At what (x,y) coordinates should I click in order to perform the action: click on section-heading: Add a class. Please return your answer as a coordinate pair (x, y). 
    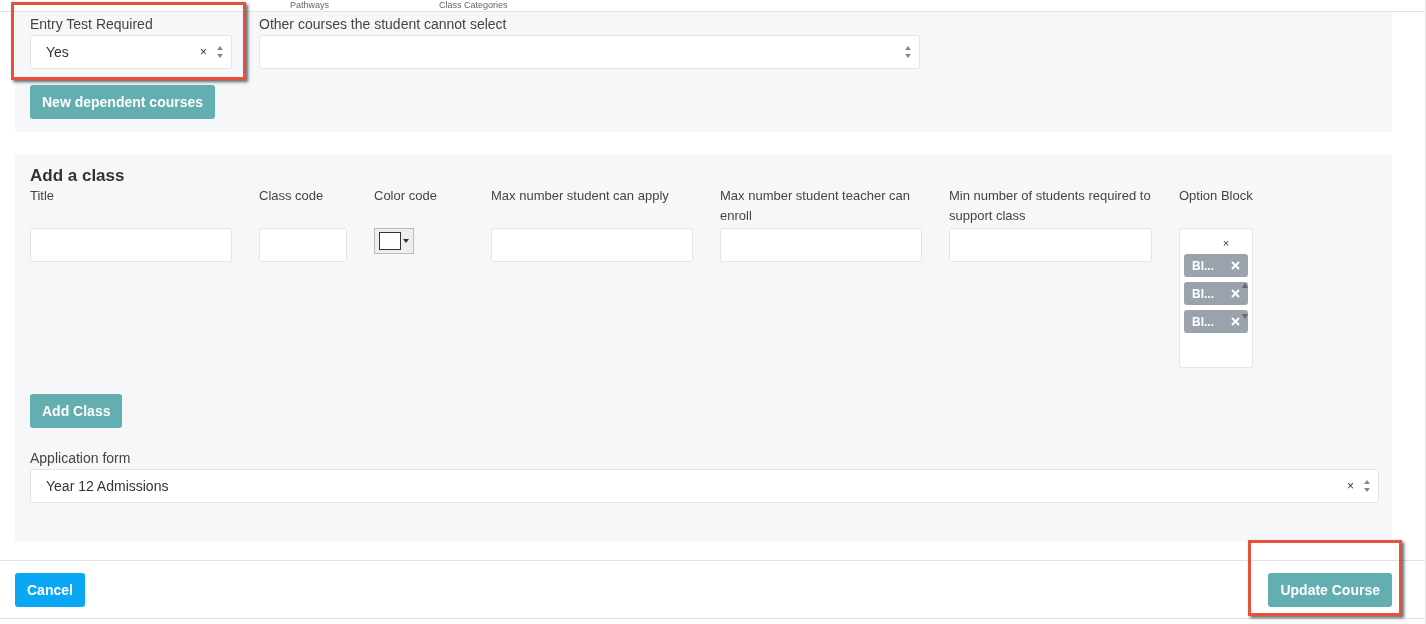
    Looking at the image, I should click on (78, 176).